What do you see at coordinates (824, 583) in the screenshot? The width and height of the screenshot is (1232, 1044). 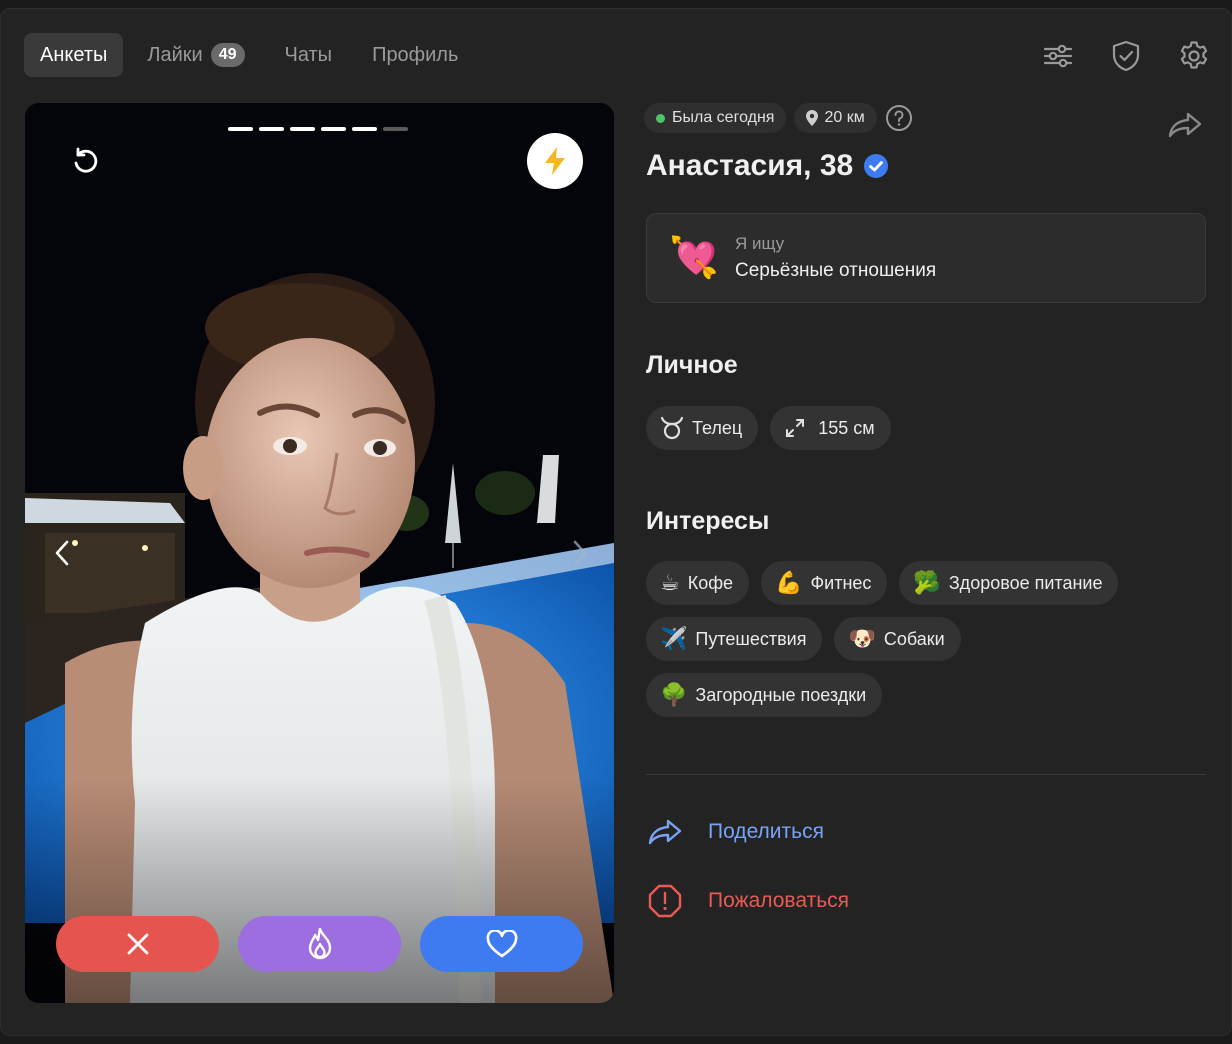 I see `interest-chip: 💪 Фитнес` at bounding box center [824, 583].